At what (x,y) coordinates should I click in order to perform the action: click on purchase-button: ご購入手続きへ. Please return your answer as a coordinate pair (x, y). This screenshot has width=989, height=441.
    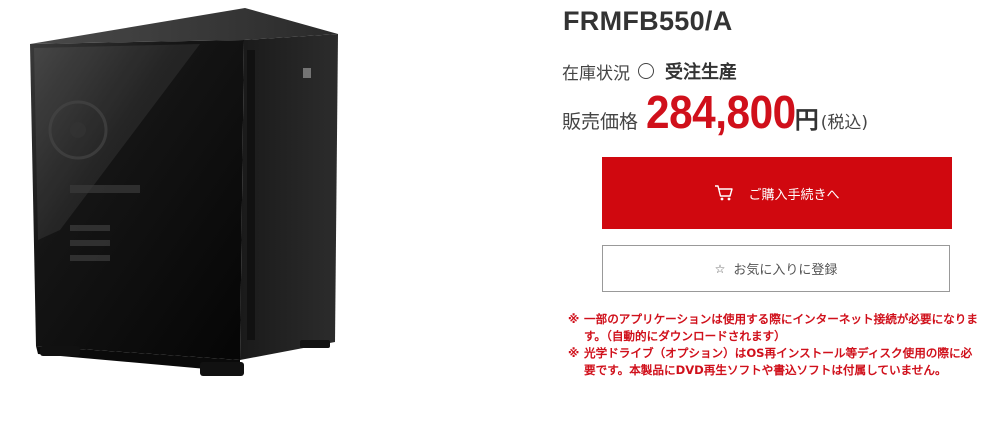
    Looking at the image, I should click on (777, 193).